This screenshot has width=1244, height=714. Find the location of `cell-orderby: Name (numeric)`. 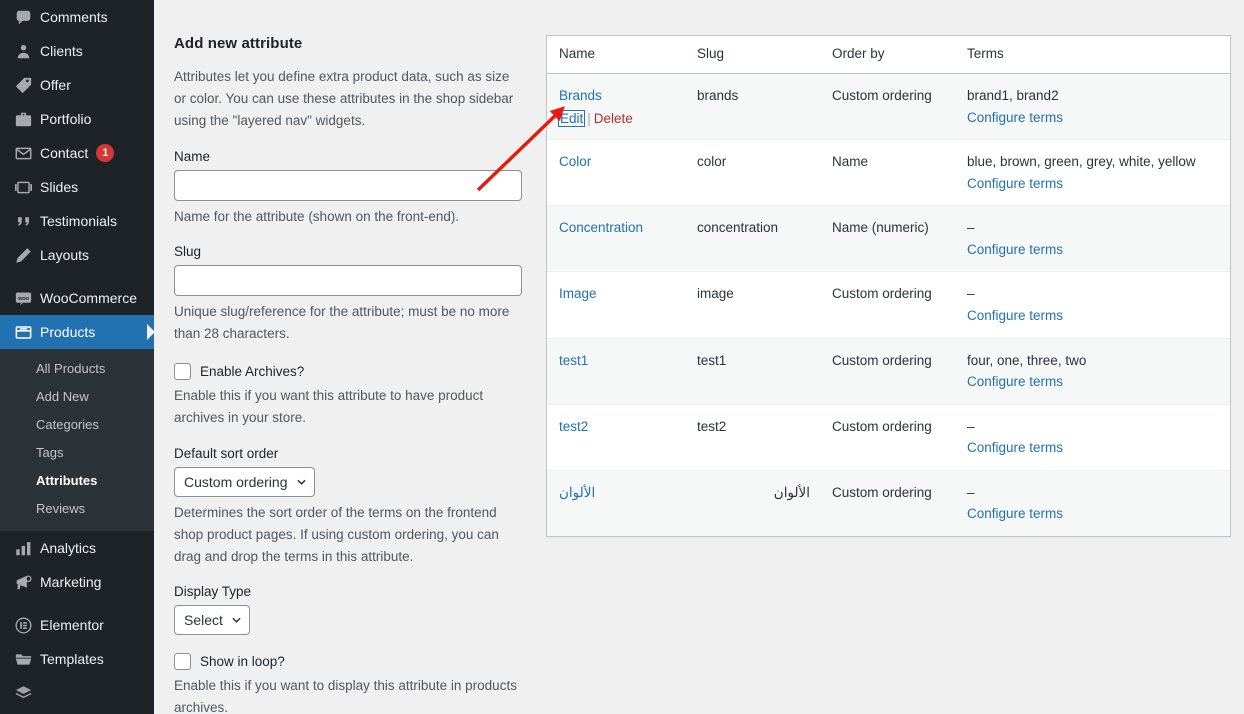

cell-orderby: Name (numeric) is located at coordinates (887, 239).